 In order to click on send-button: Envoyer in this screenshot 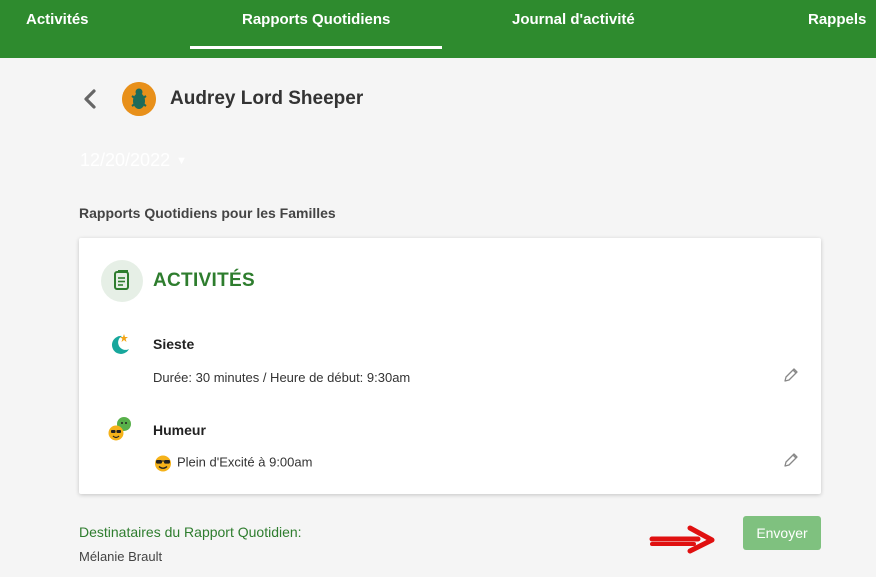, I will do `click(782, 533)`.